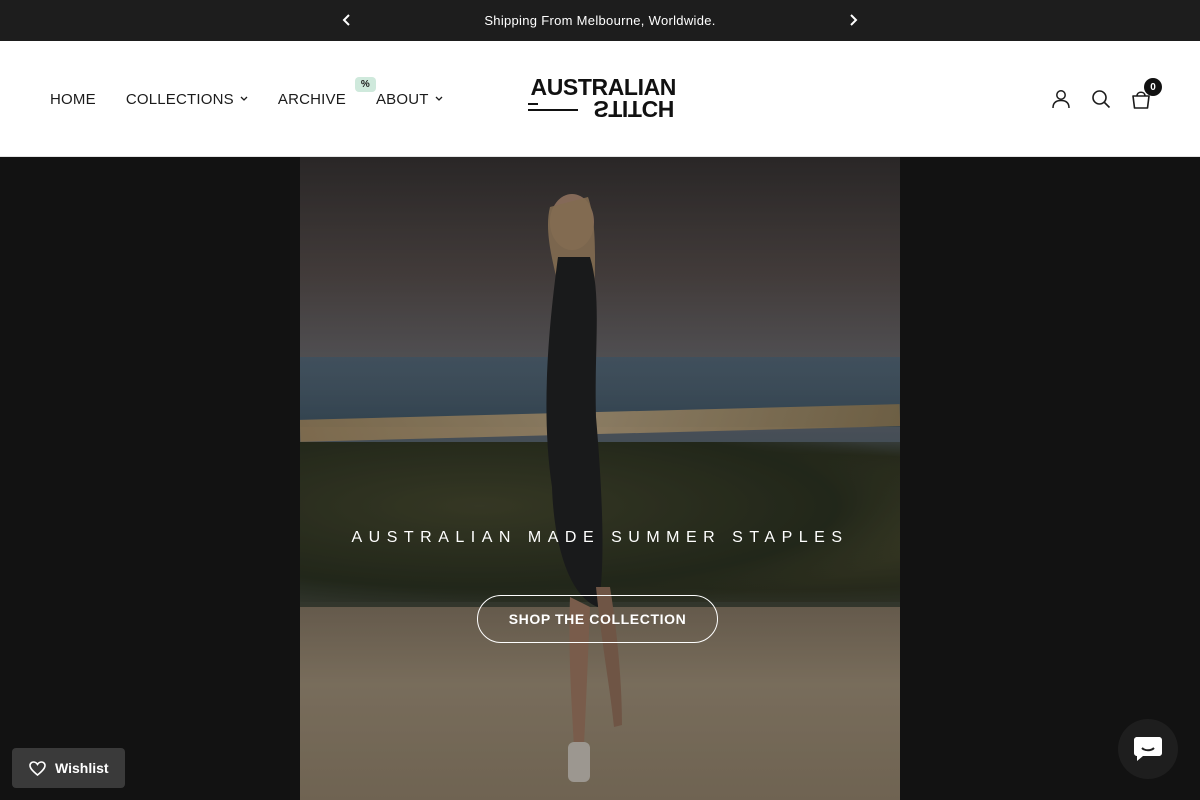 The width and height of the screenshot is (1200, 800). I want to click on announcement-next-button, so click(853, 20).